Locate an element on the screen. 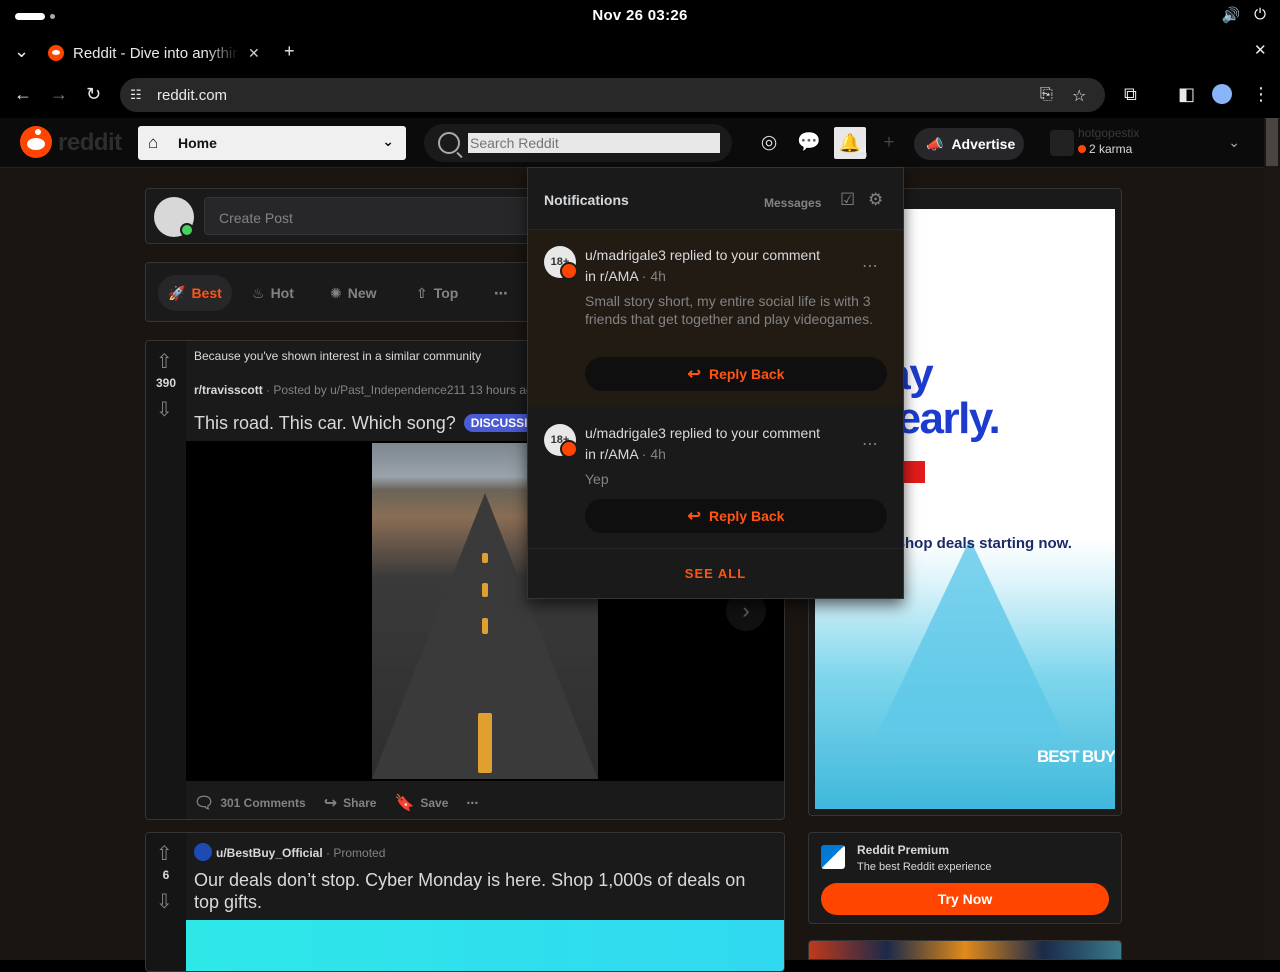  system-top-bar: Nov 26 03:26 🔊 ⏻ is located at coordinates (640, 16).